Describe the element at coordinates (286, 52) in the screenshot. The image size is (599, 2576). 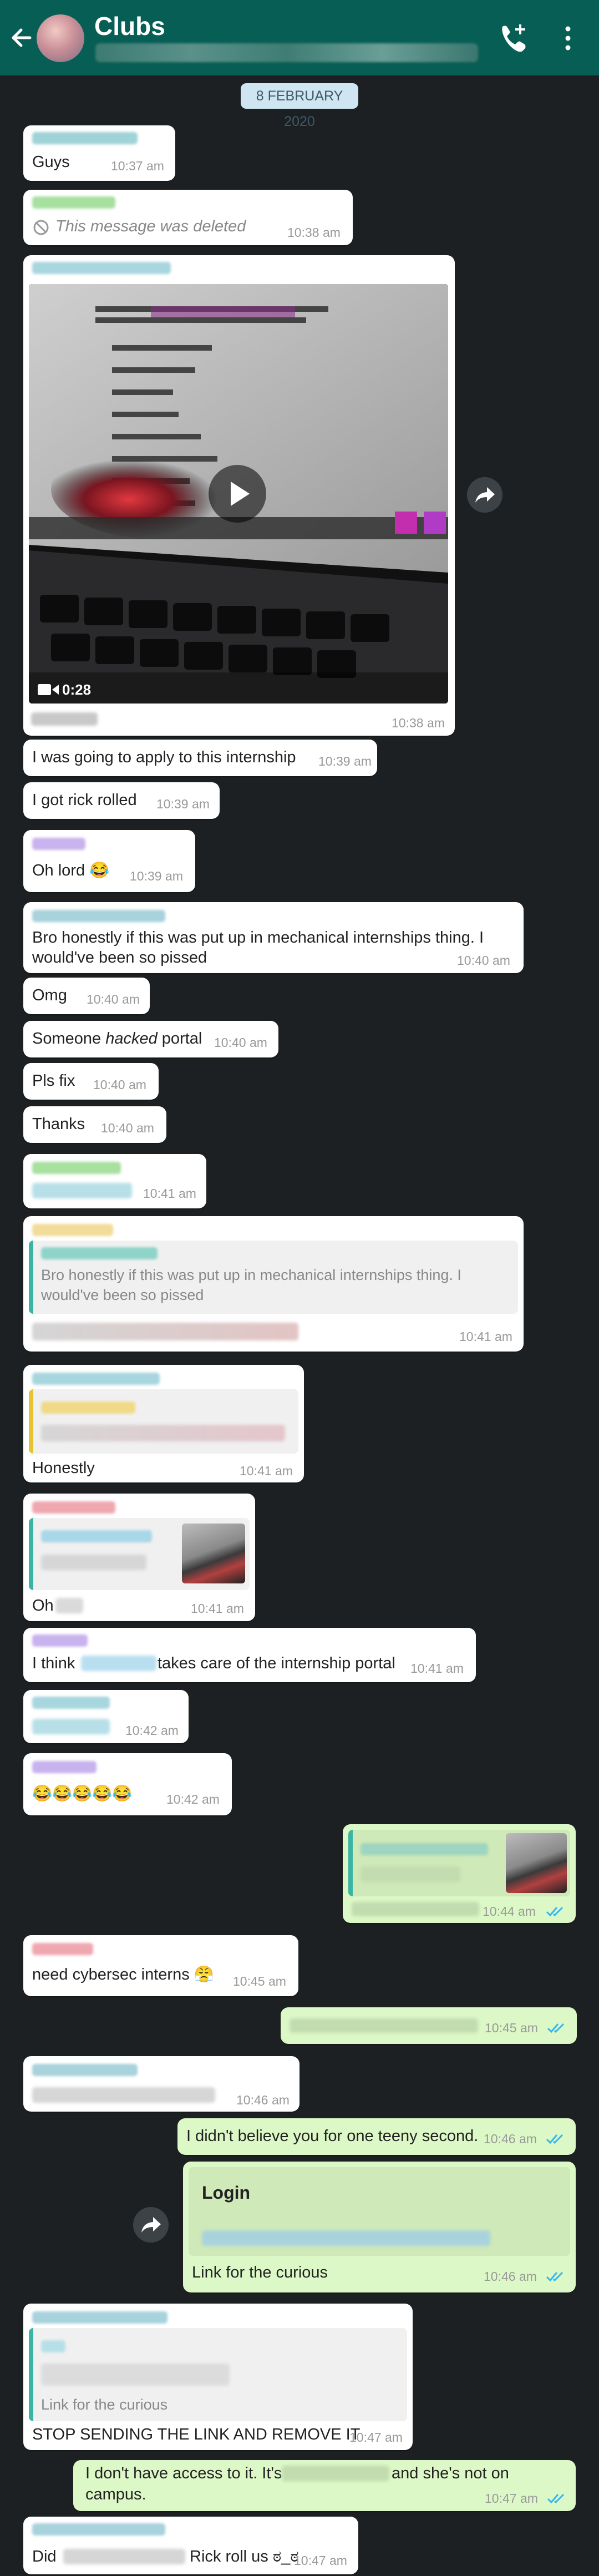
I see `chat-subtitle-redacted` at that location.